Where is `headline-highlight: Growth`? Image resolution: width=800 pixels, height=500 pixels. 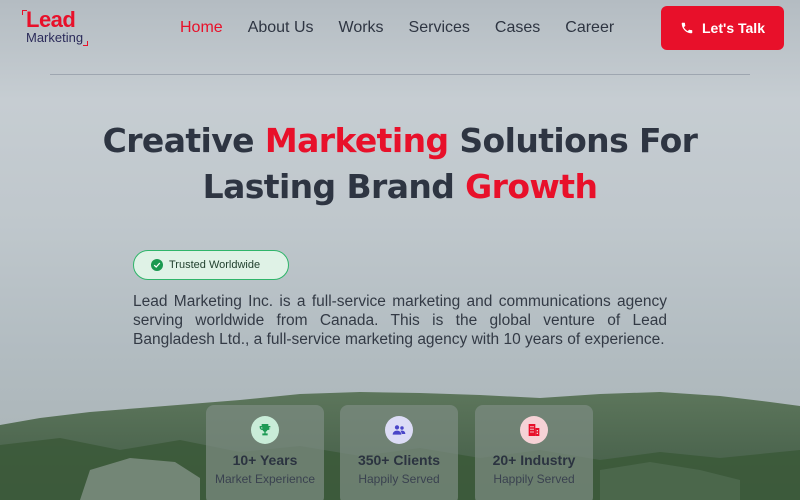
headline-highlight: Growth is located at coordinates (531, 186).